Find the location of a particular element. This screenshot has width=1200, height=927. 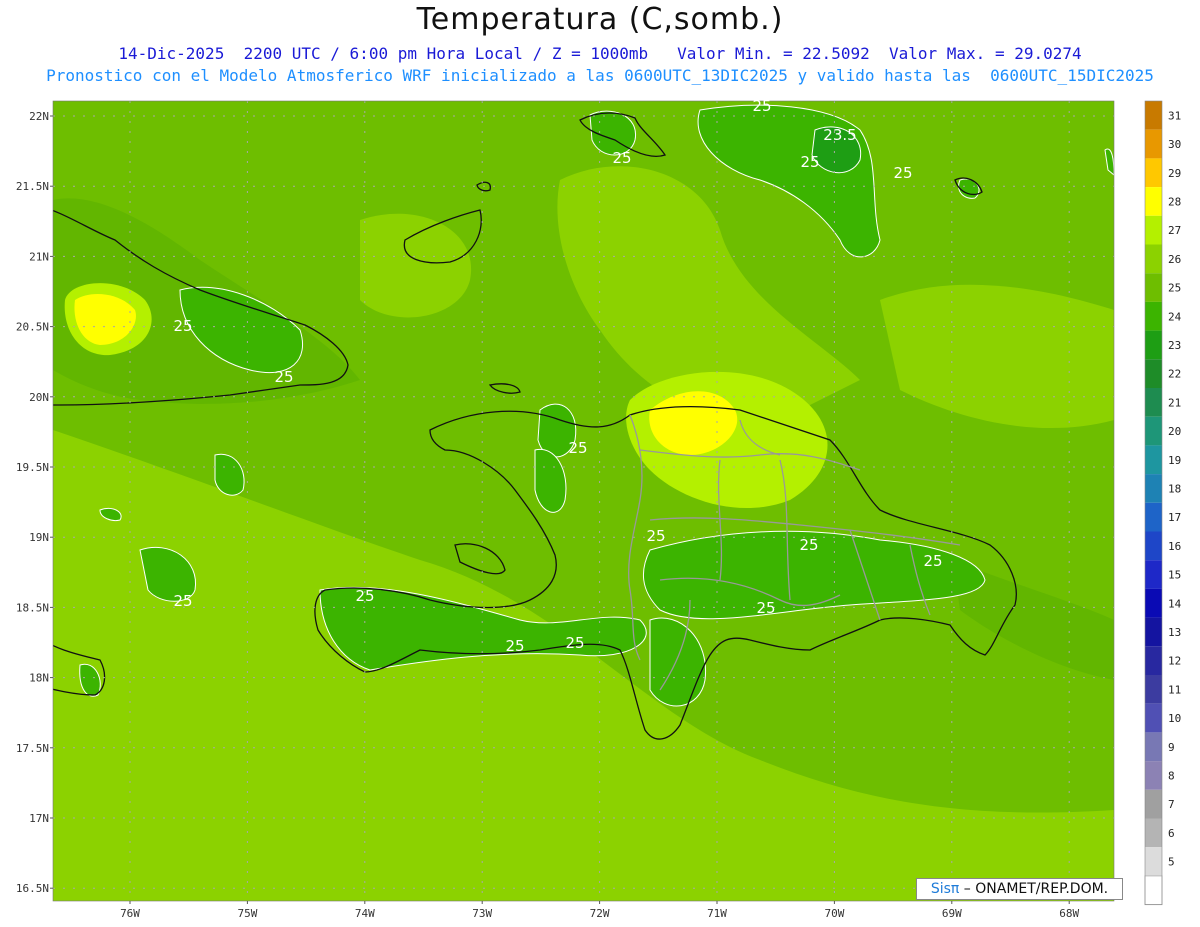

latitude-label: 20N is located at coordinates (39, 397).